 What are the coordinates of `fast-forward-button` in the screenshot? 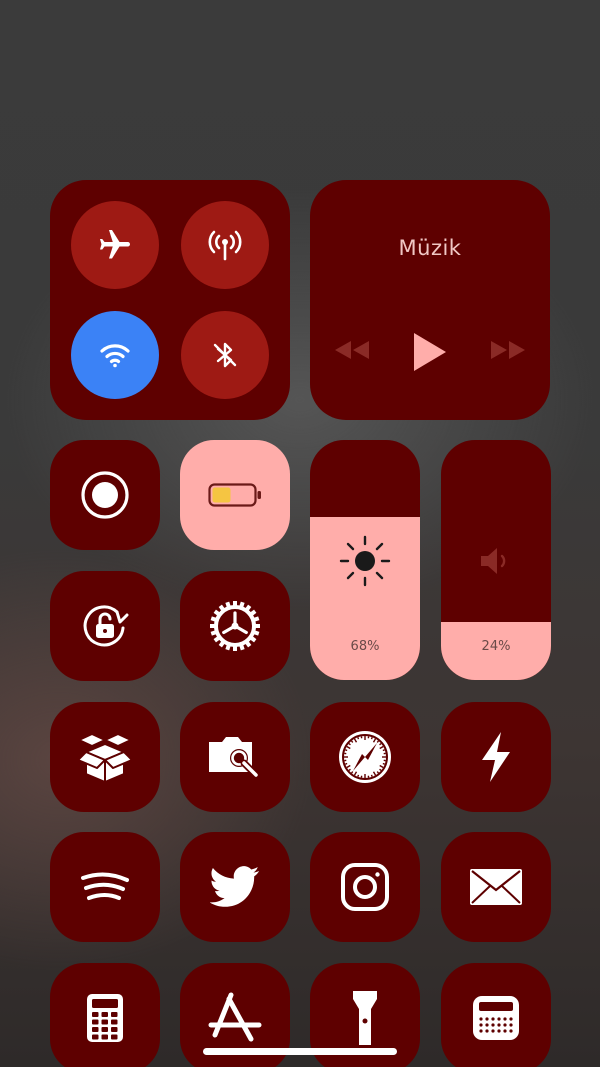 It's located at (508, 350).